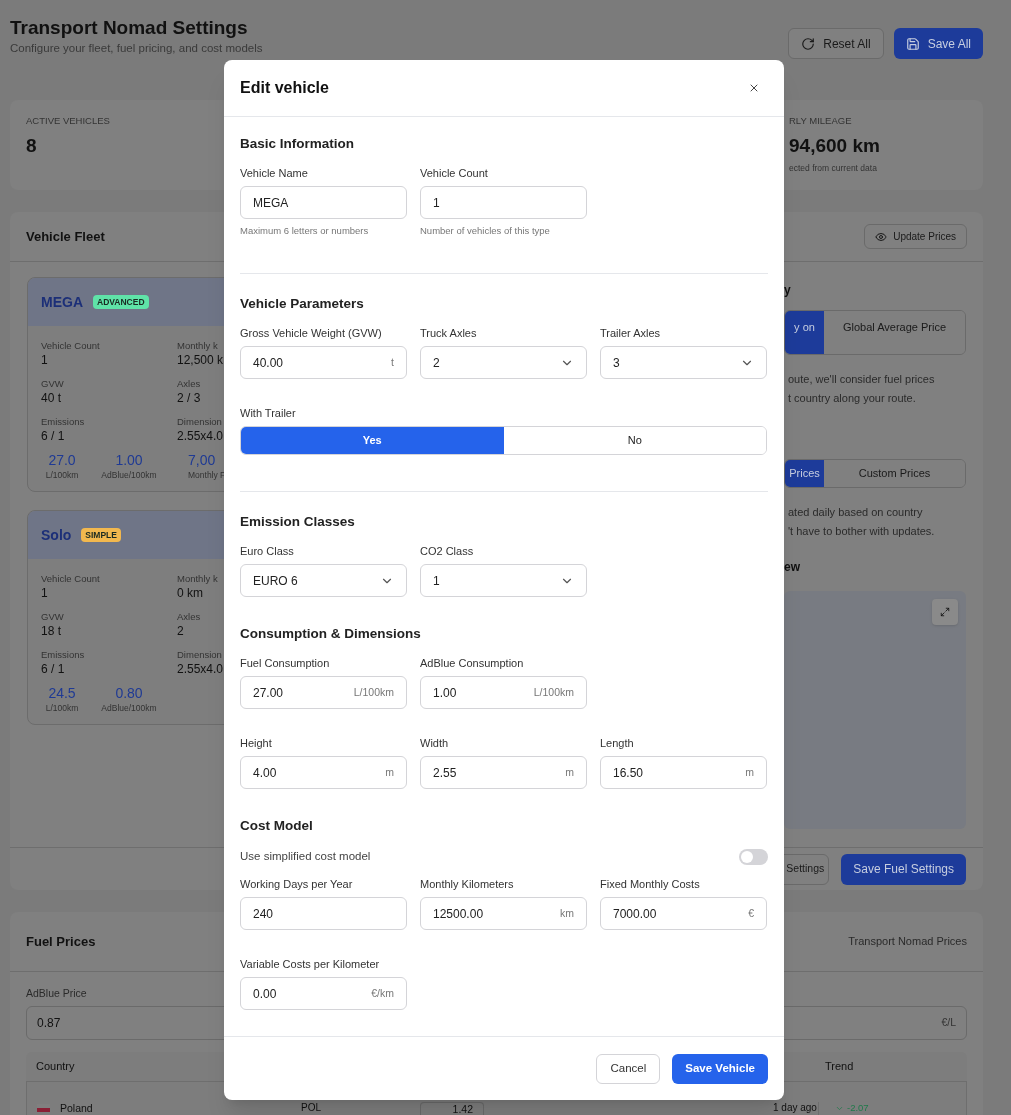 This screenshot has width=1011, height=1115. I want to click on price-source: Transport Nomad Prices, so click(907, 942).